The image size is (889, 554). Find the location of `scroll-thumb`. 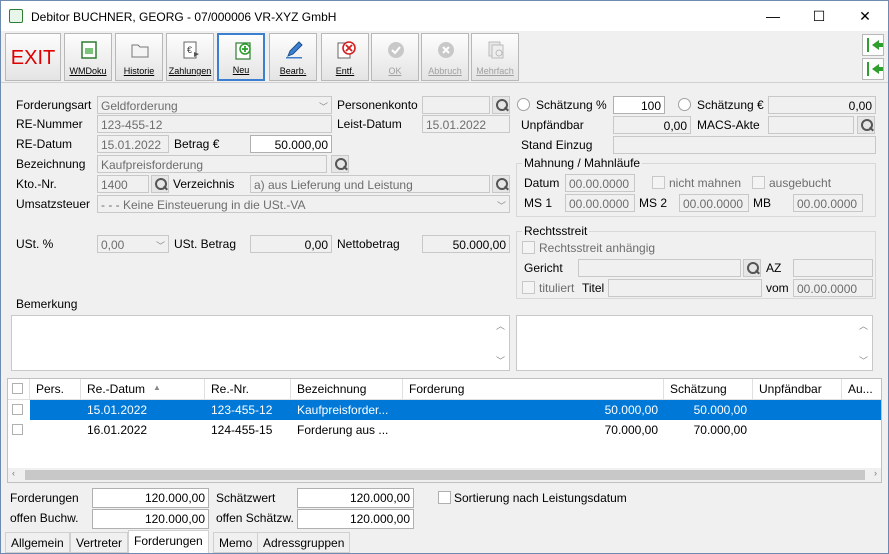

scroll-thumb is located at coordinates (445, 475).